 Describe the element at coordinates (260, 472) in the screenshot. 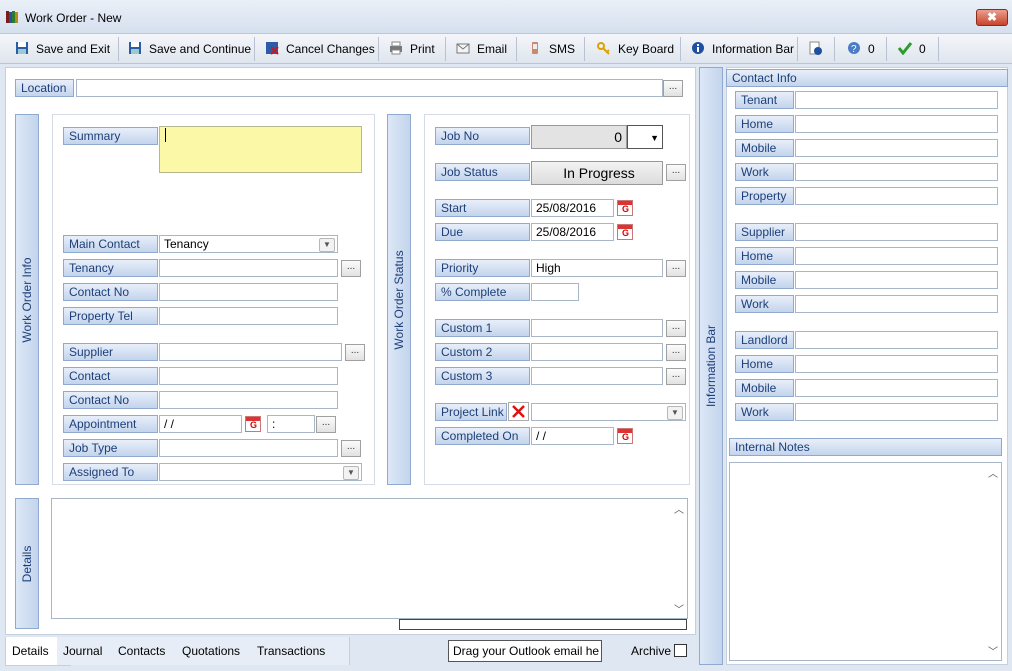

I see `assigned-to-select: ▼` at that location.